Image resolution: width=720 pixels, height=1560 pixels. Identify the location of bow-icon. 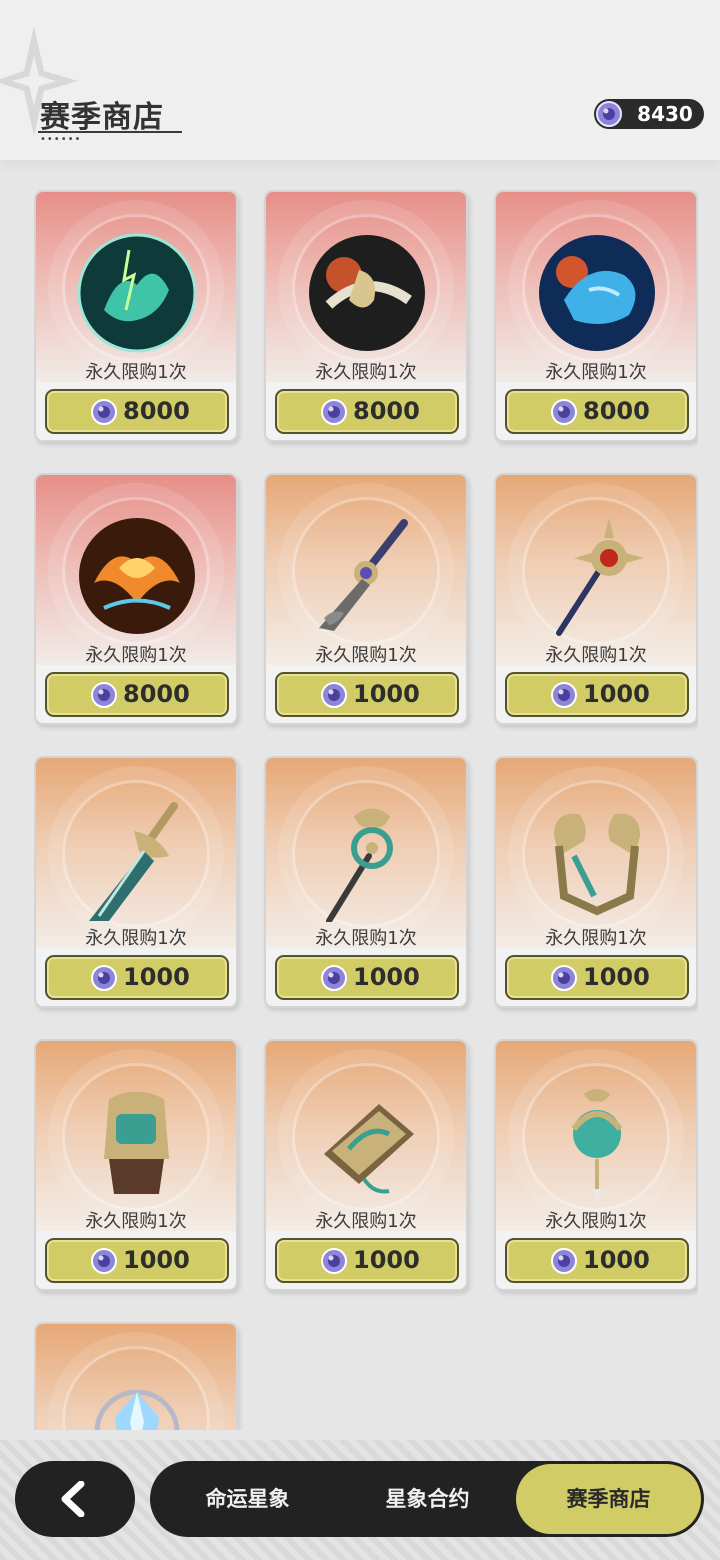
(597, 864).